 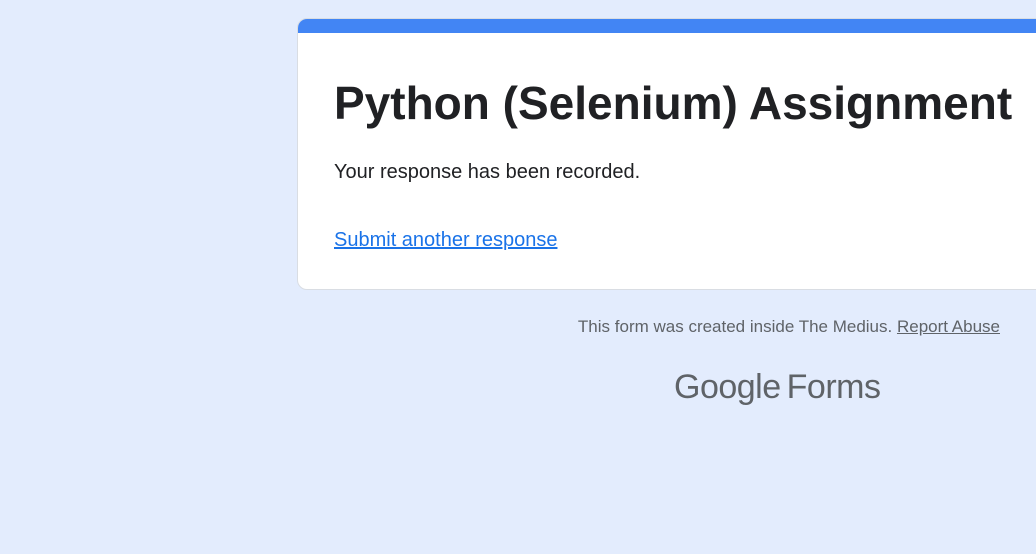 I want to click on form-title: Python (Selenium) Assignment, so click(x=673, y=103).